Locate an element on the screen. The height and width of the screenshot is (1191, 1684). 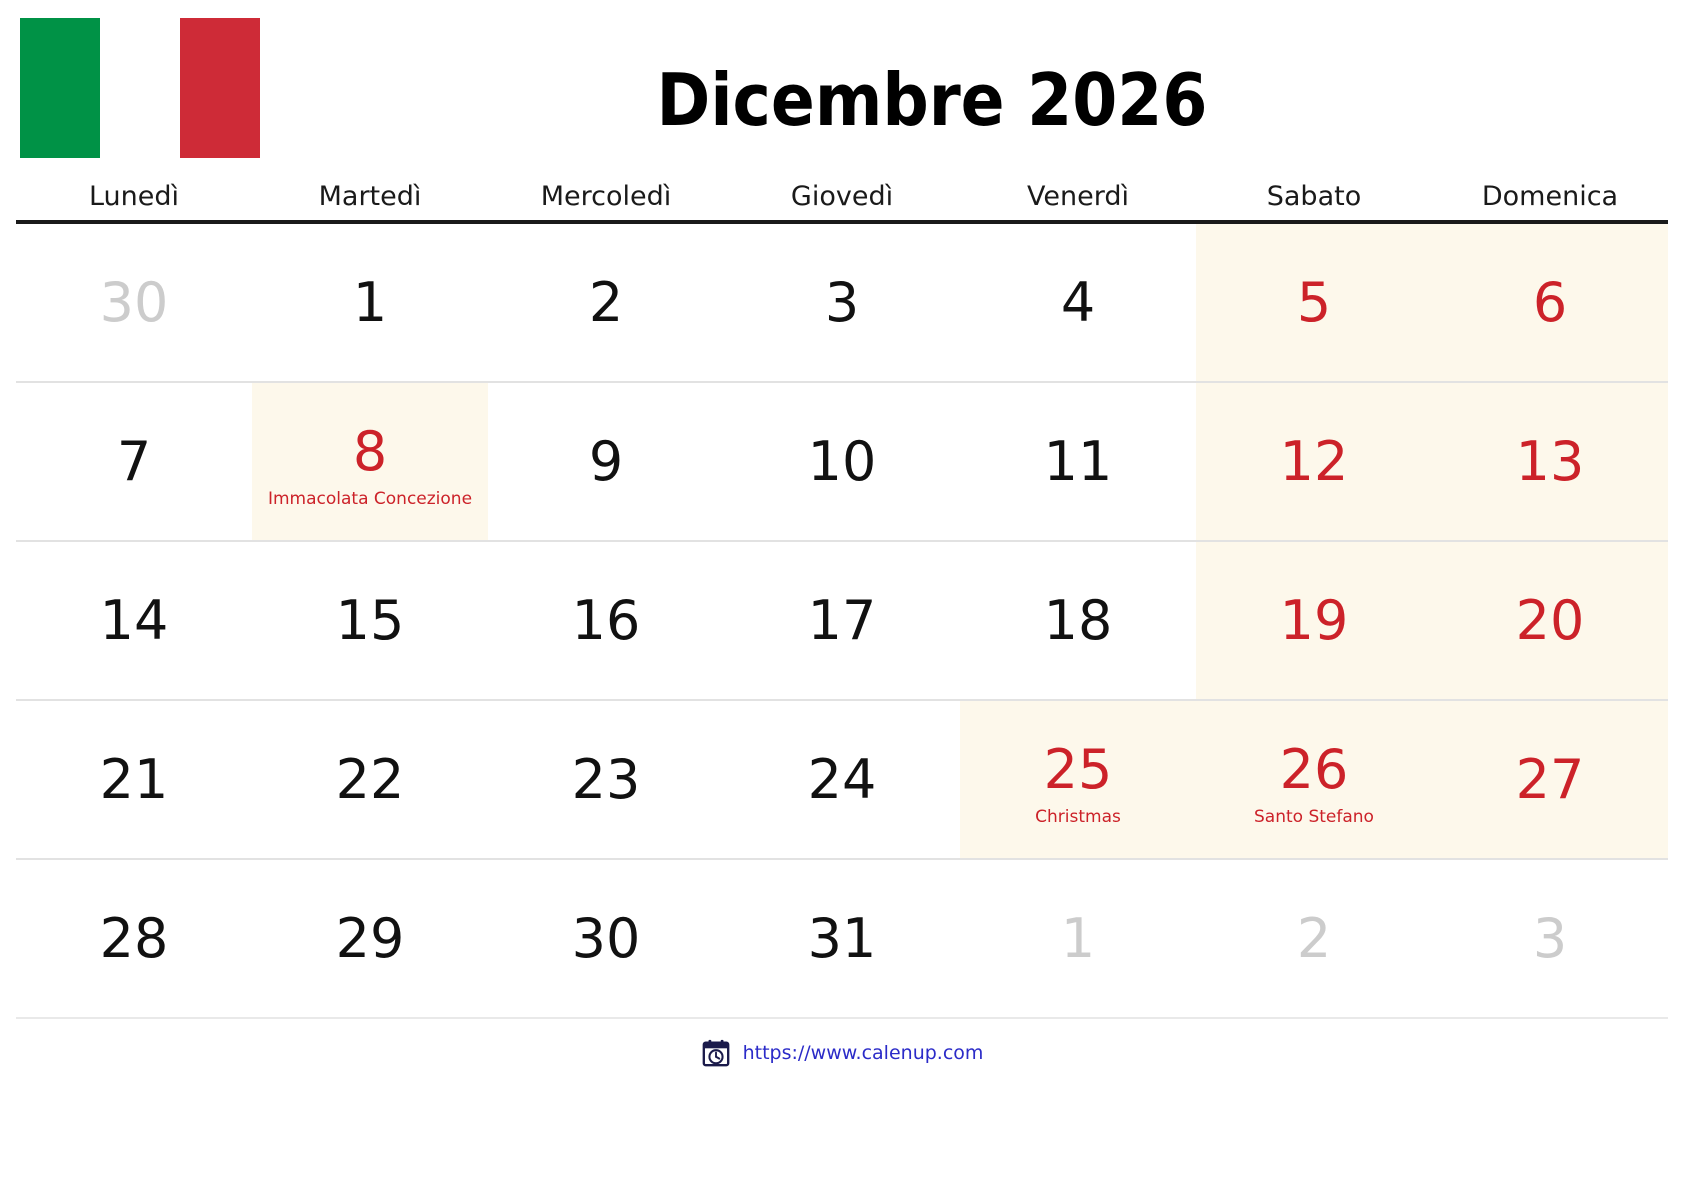
calendar-day-cell: 15 is located at coordinates (370, 620).